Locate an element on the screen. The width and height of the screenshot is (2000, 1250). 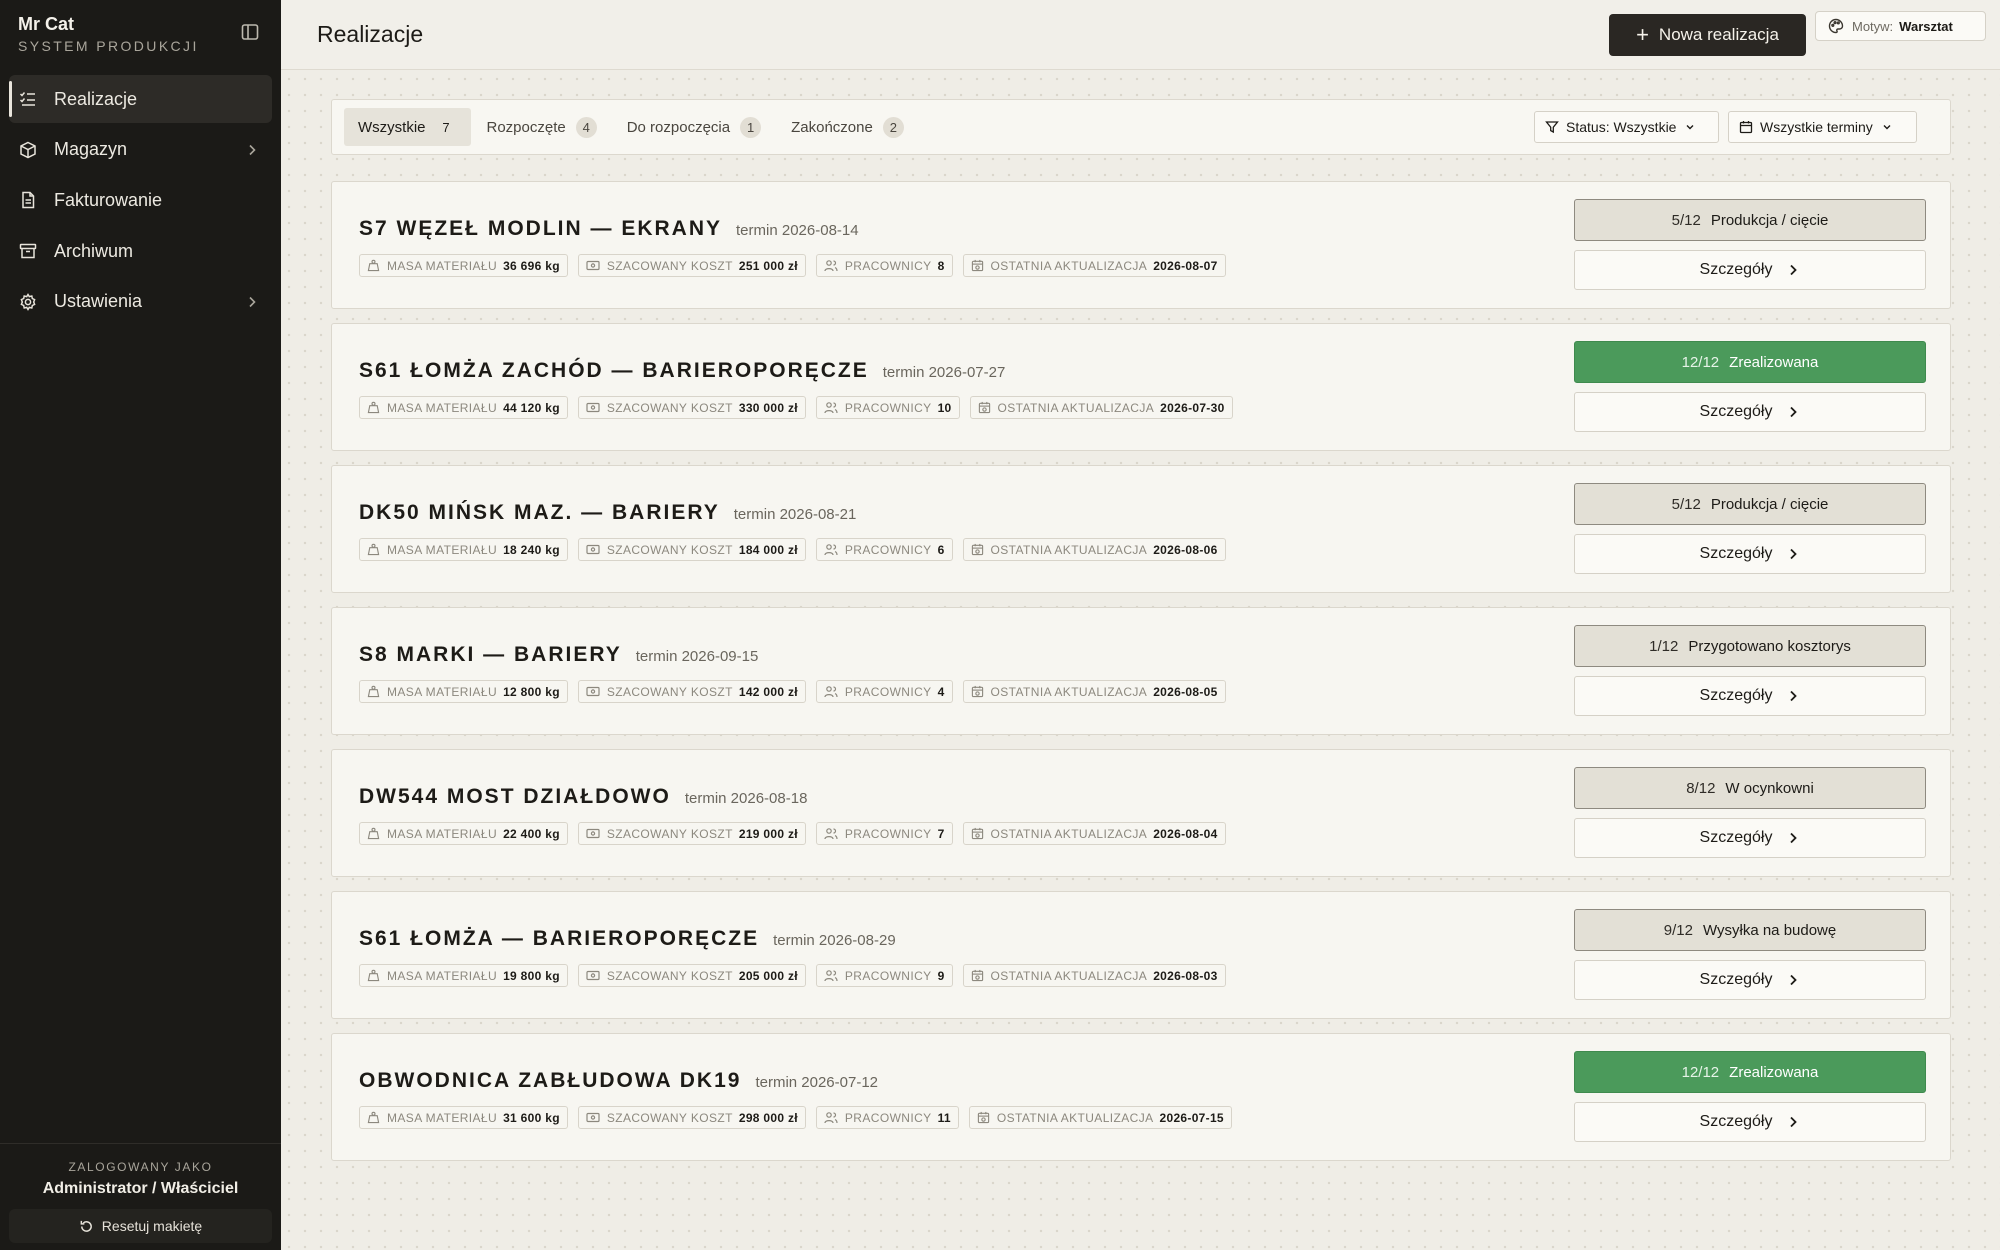
status-filter-dropdown: Status: Wszystkie is located at coordinates (1626, 127).